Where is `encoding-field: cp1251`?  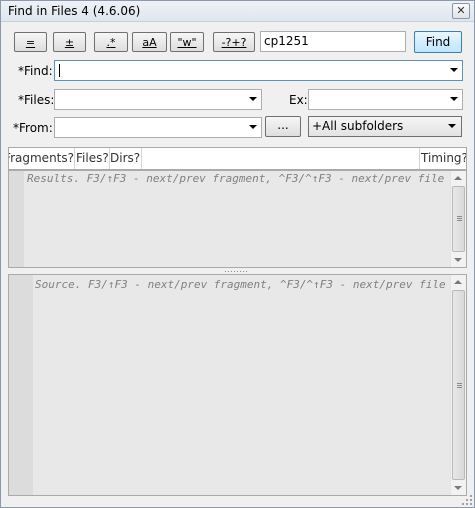
encoding-field: cp1251 is located at coordinates (333, 41).